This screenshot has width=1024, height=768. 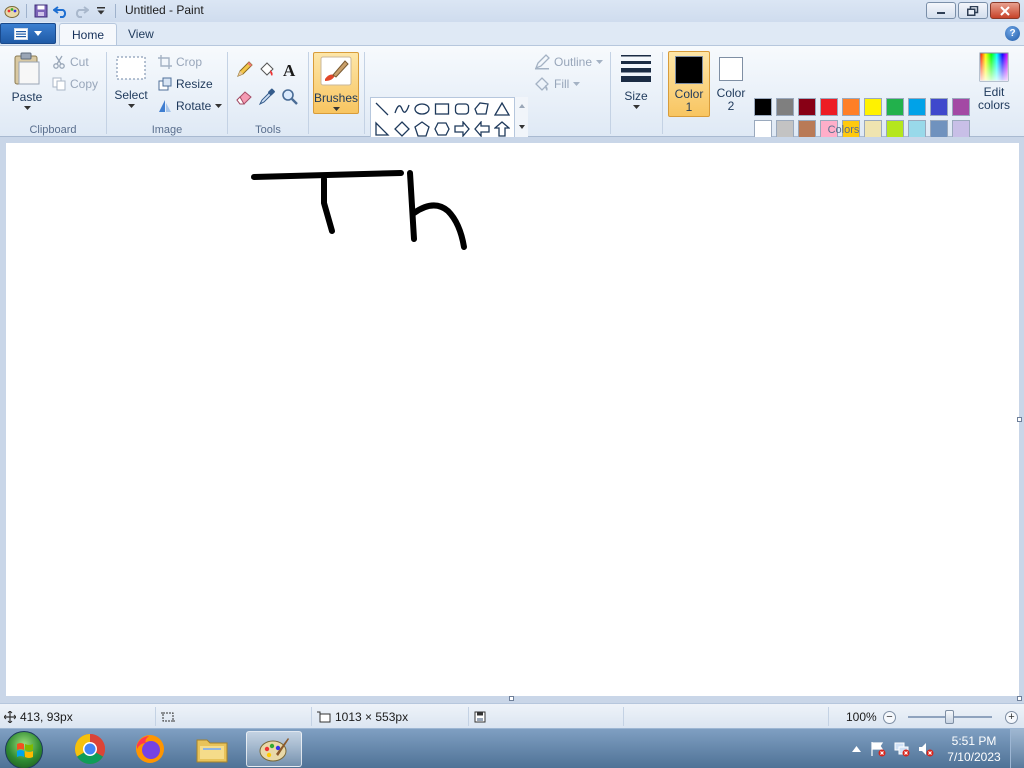 I want to click on paste-button: Paste, so click(x=27, y=81).